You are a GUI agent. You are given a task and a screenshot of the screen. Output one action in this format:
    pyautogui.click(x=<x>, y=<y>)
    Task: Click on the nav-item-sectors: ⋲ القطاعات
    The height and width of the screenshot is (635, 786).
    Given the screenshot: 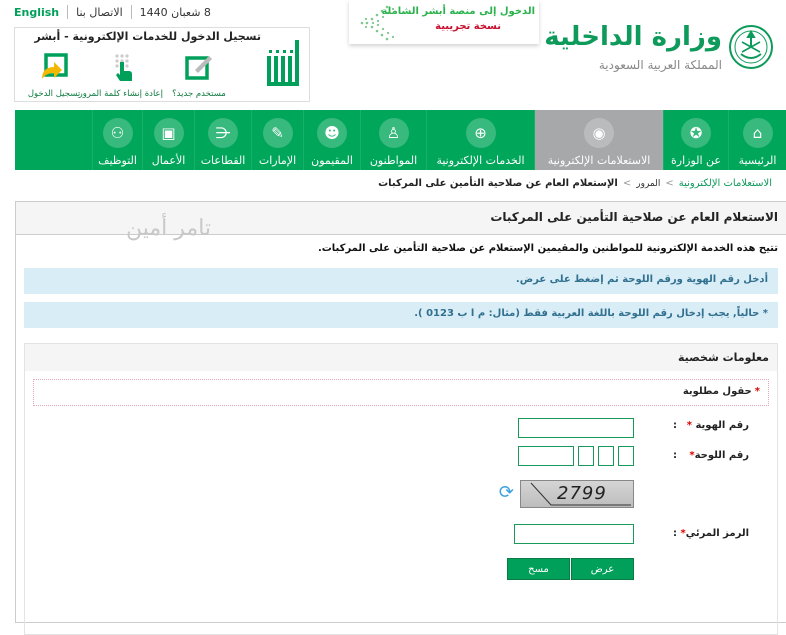 What is the action you would take?
    pyautogui.click(x=222, y=140)
    